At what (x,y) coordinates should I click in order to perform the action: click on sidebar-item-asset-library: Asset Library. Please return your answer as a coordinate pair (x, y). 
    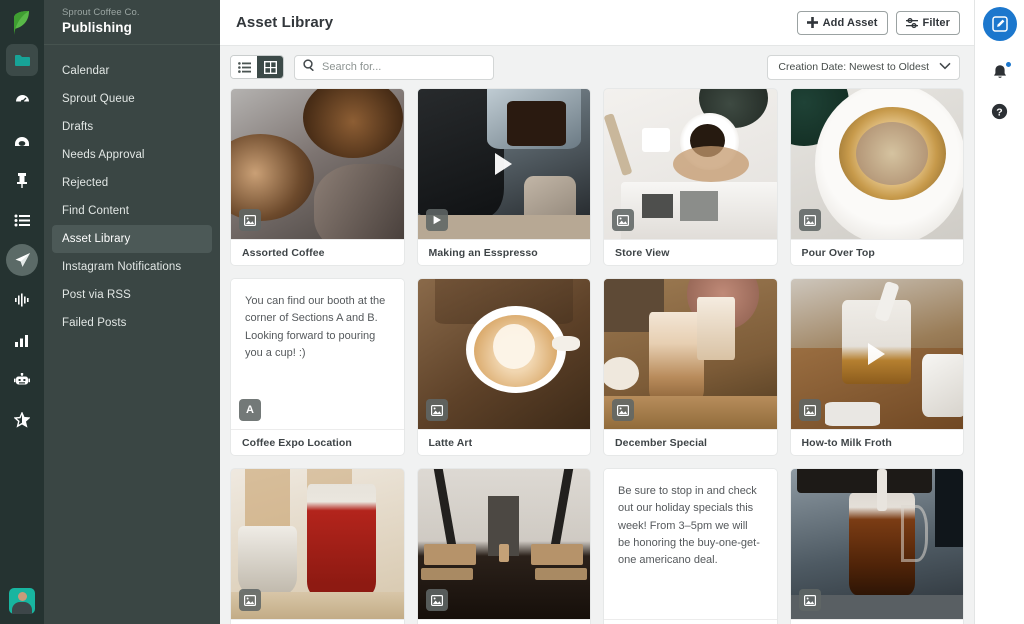
    Looking at the image, I should click on (132, 239).